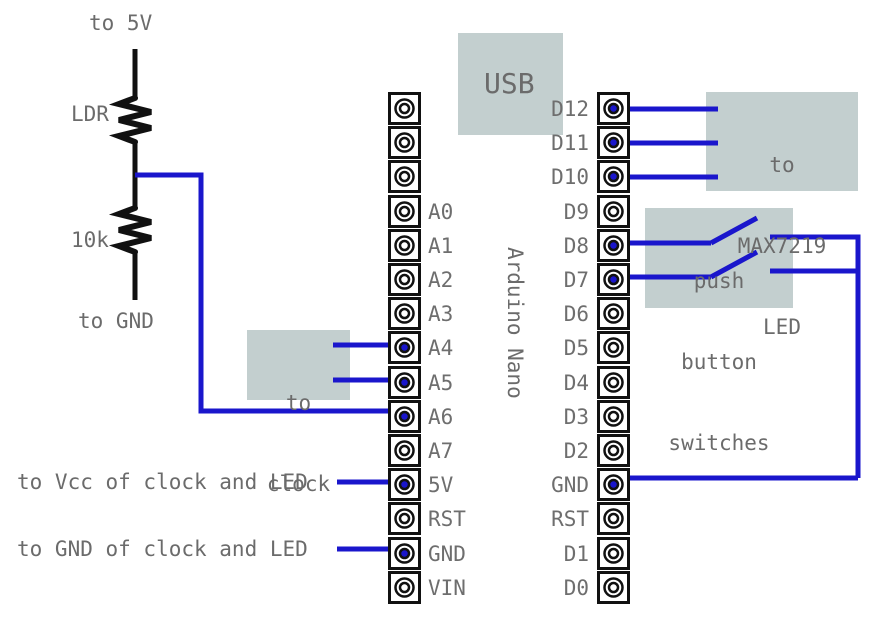  What do you see at coordinates (613, 245) in the screenshot?
I see `right-pin-d8` at bounding box center [613, 245].